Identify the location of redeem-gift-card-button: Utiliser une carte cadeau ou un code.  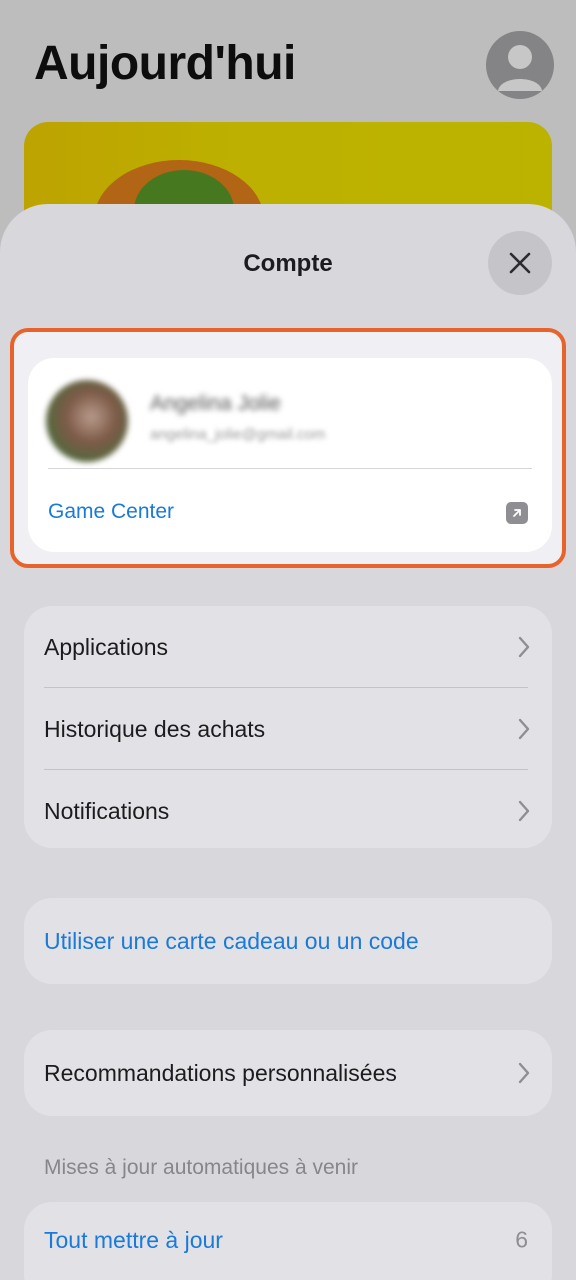
(288, 941).